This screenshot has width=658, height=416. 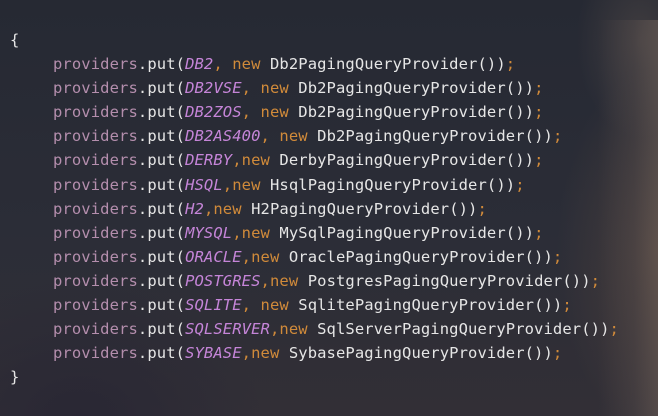 What do you see at coordinates (350, 208) in the screenshot?
I see `class-name-token: H2PagingQueryProvider` at bounding box center [350, 208].